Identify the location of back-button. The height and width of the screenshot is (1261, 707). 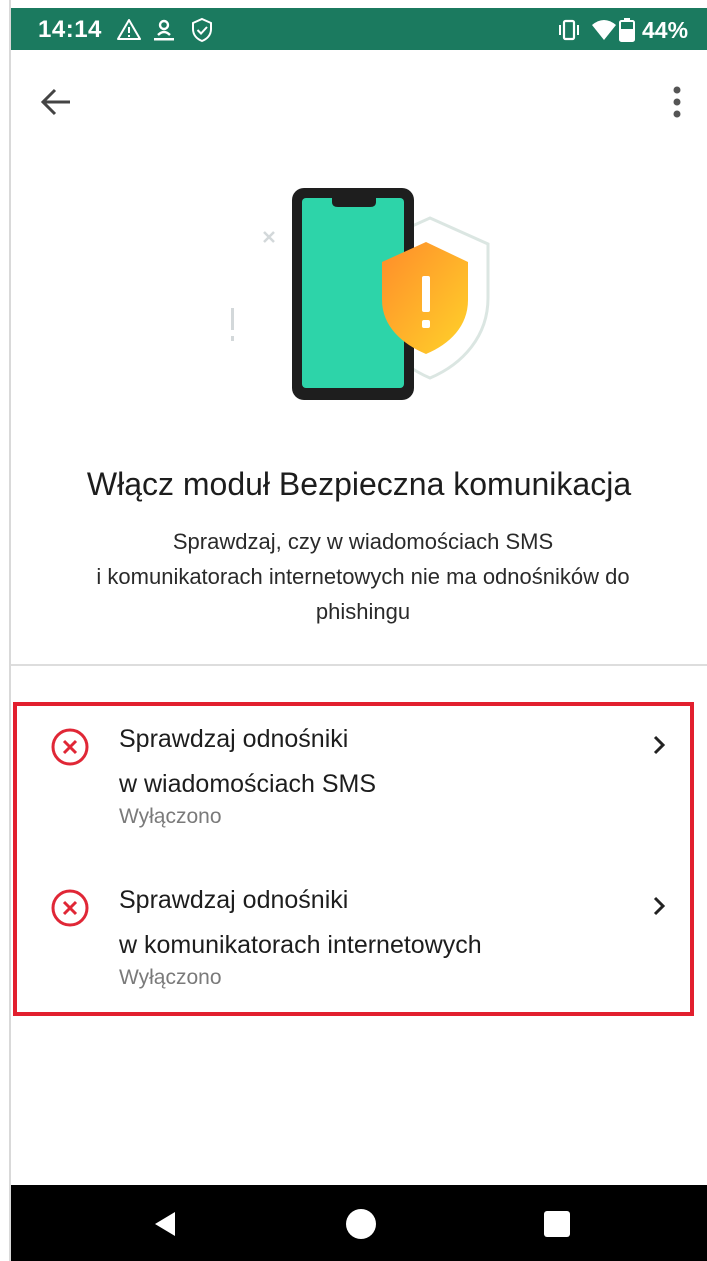
(56, 102).